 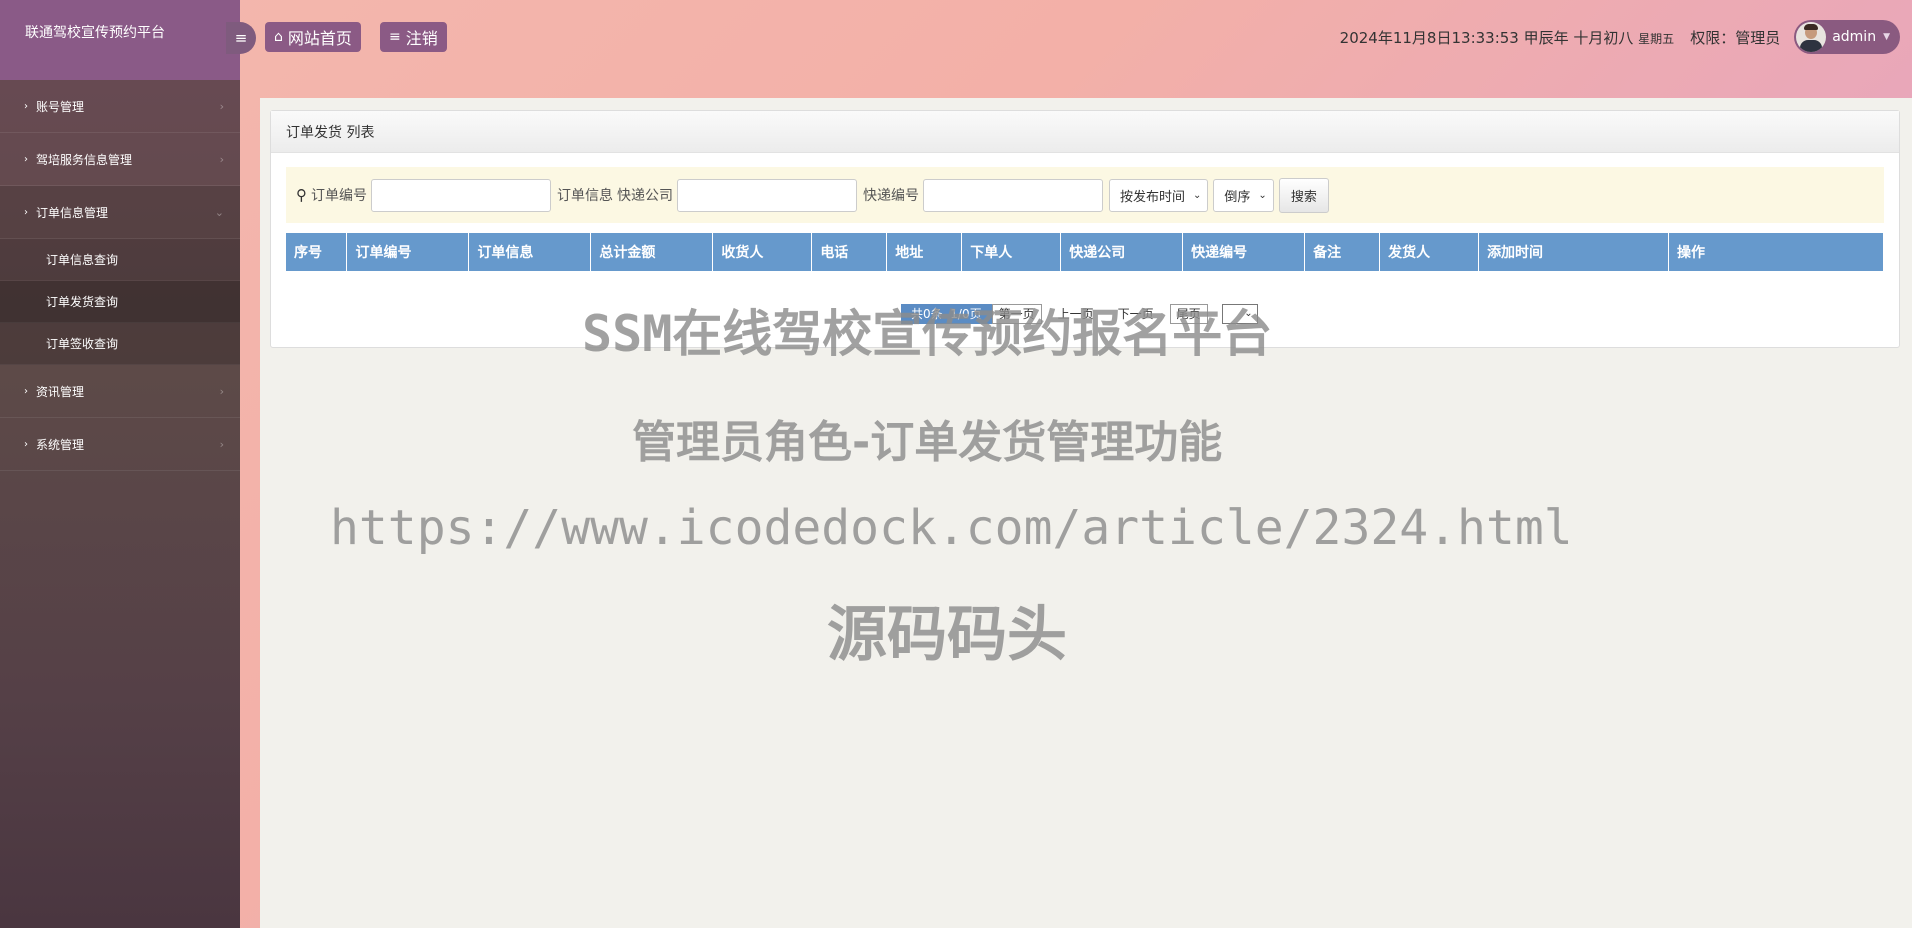 I want to click on sort-field-select: 按发布时间 ⌄, so click(x=1159, y=195).